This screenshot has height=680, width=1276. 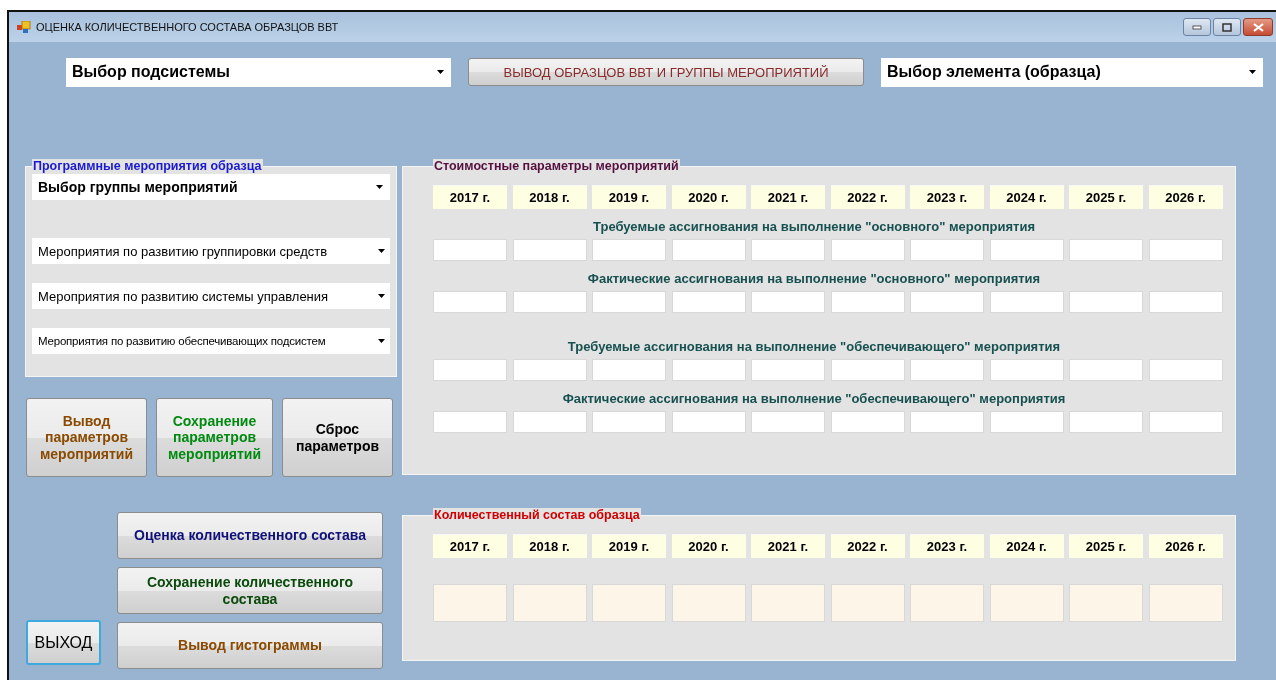 What do you see at coordinates (867, 546) in the screenshot?
I see `year-label: 2022 г.` at bounding box center [867, 546].